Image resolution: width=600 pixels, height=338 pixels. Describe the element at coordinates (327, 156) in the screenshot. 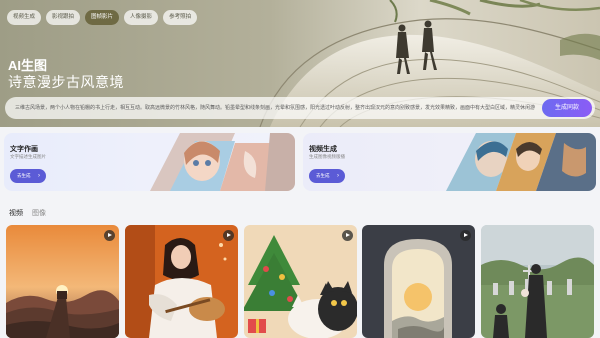

I see `card-subtitle: 生成图像视频版播` at that location.